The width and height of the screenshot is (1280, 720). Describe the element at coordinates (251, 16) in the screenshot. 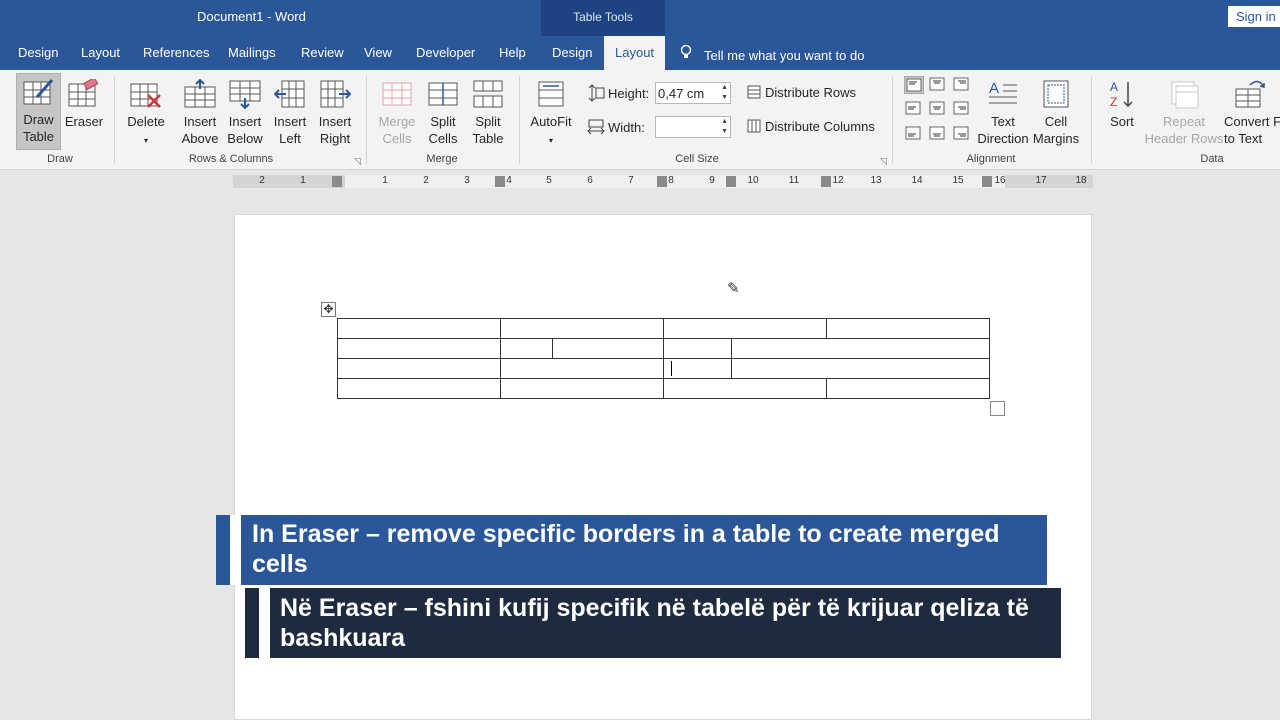

I see `window-title: Document1 - Word` at that location.